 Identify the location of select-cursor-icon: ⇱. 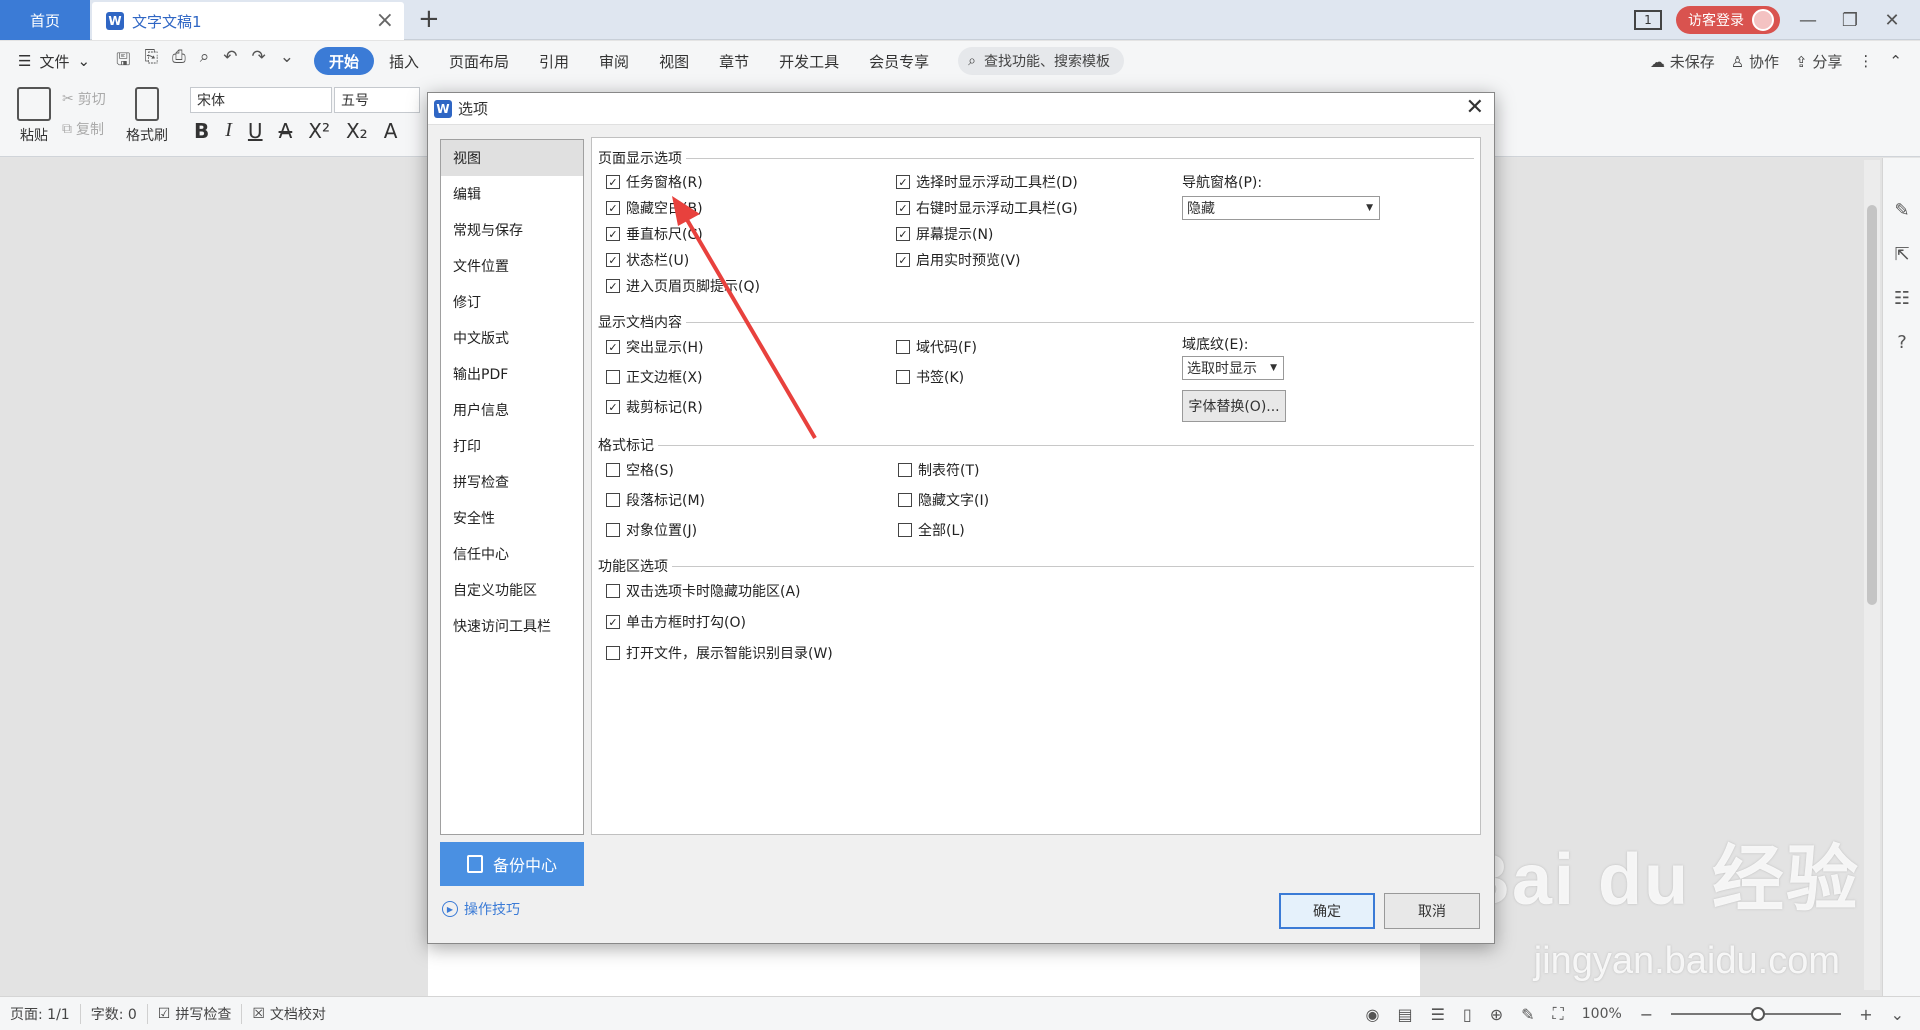
(1901, 254).